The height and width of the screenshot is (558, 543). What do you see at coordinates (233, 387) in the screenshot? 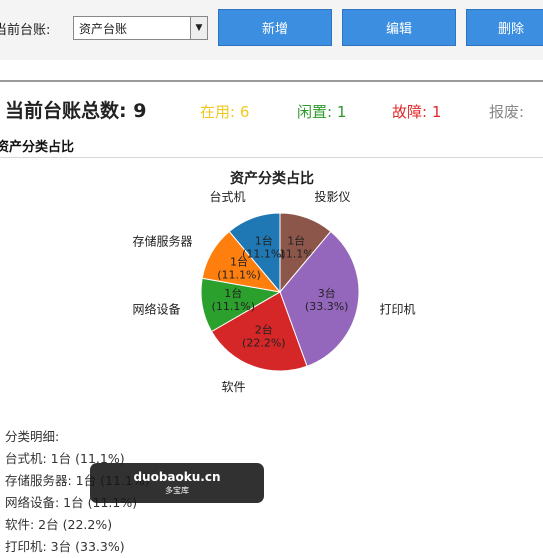
I see `slice-category-label: 软件` at bounding box center [233, 387].